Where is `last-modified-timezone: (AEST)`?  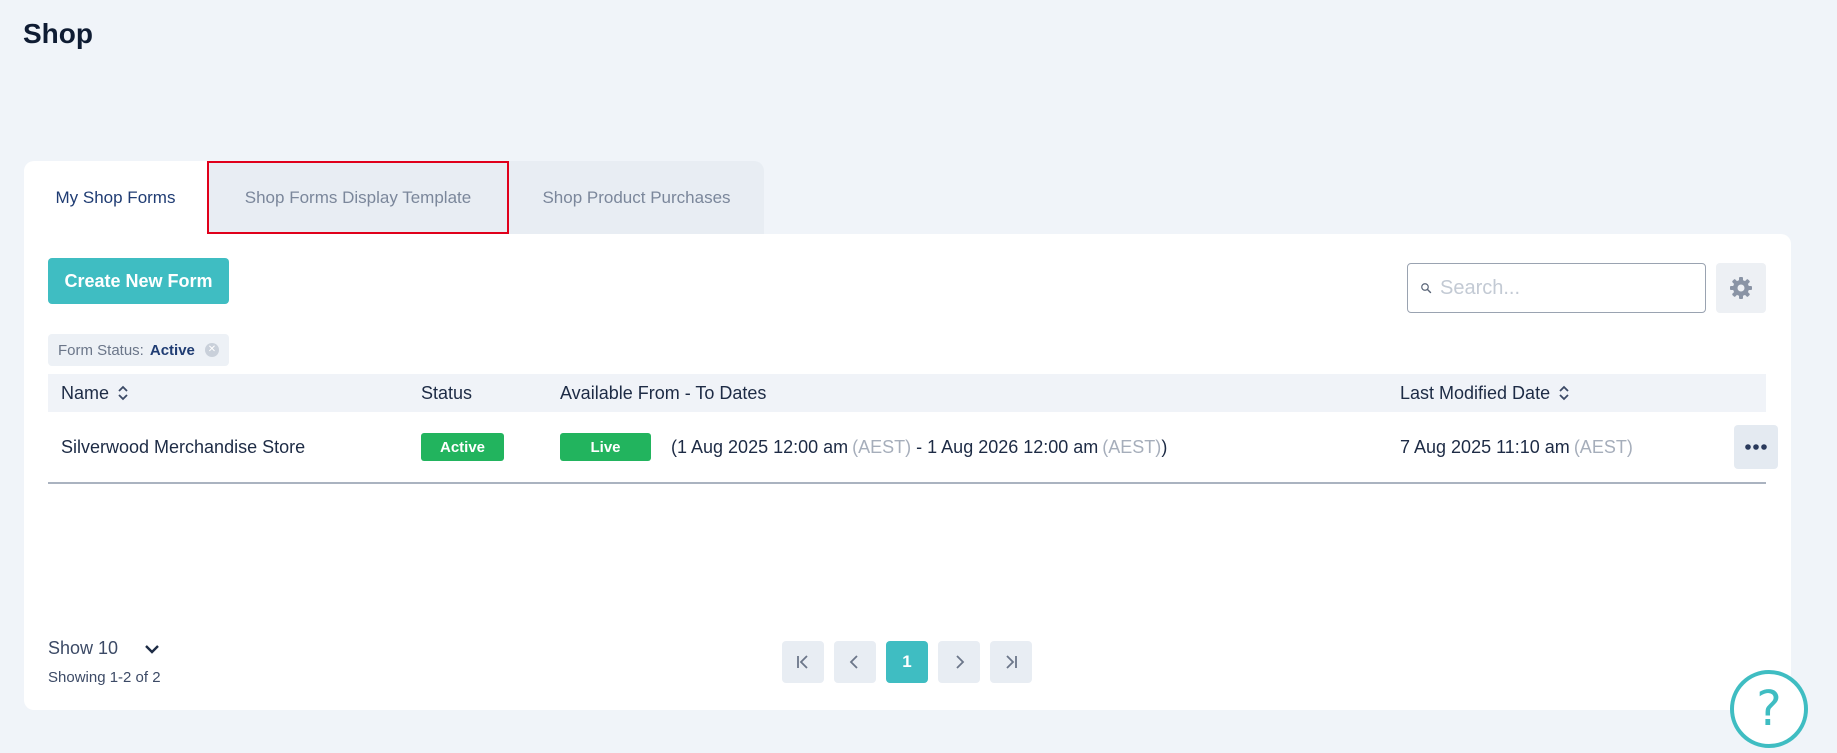
last-modified-timezone: (AEST) is located at coordinates (1603, 446).